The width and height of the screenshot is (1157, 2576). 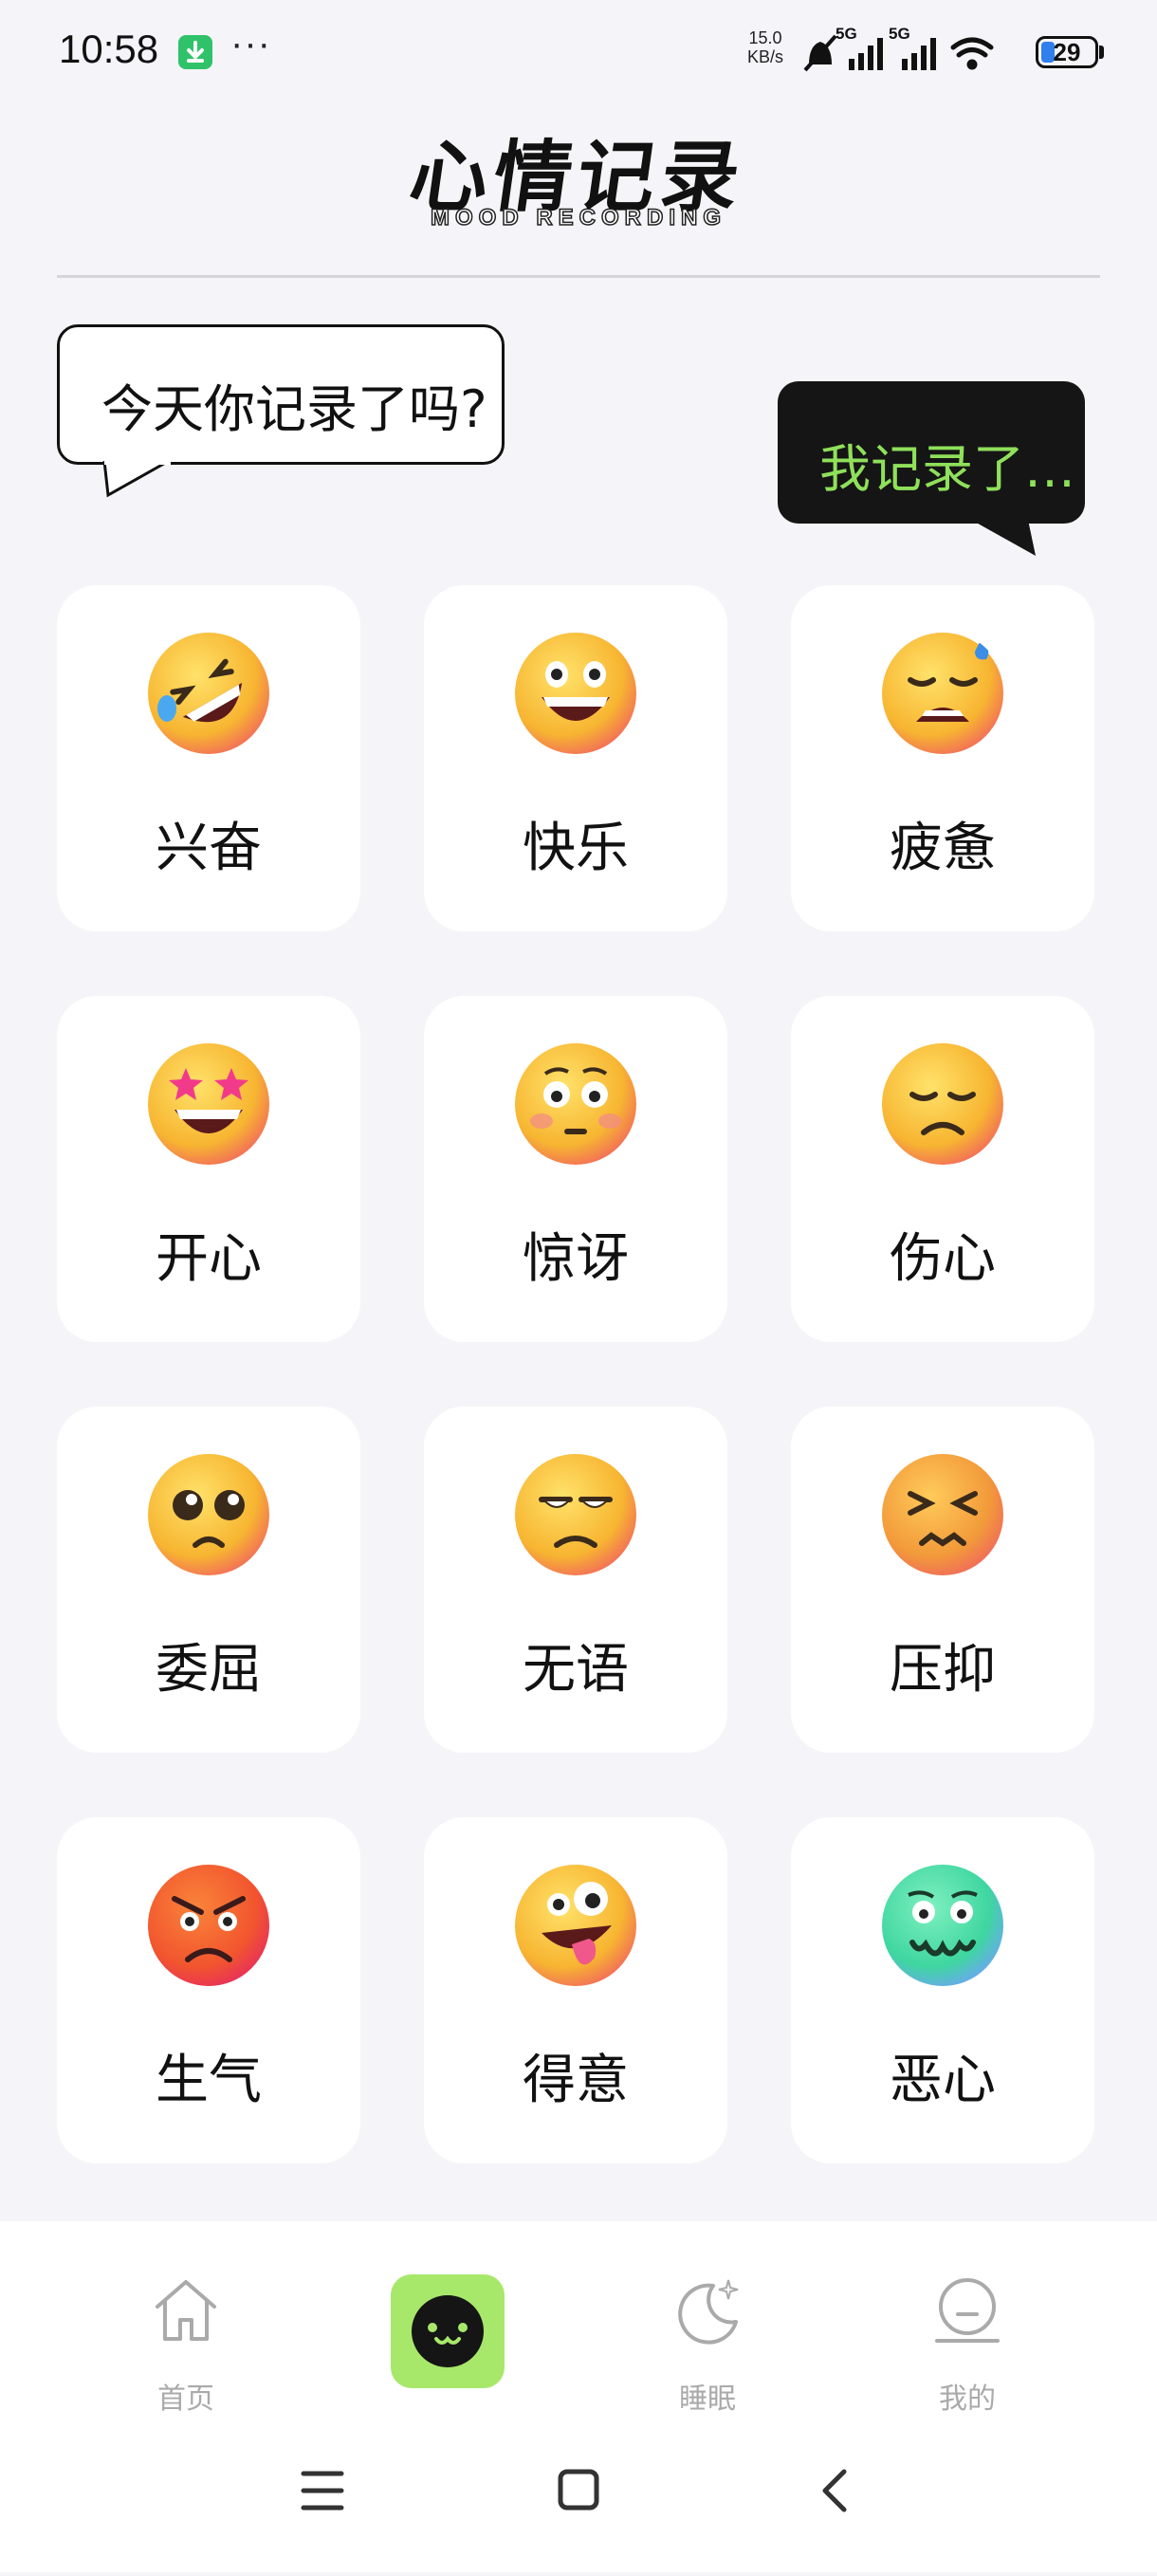 What do you see at coordinates (209, 848) in the screenshot?
I see `mood-label: 兴奋` at bounding box center [209, 848].